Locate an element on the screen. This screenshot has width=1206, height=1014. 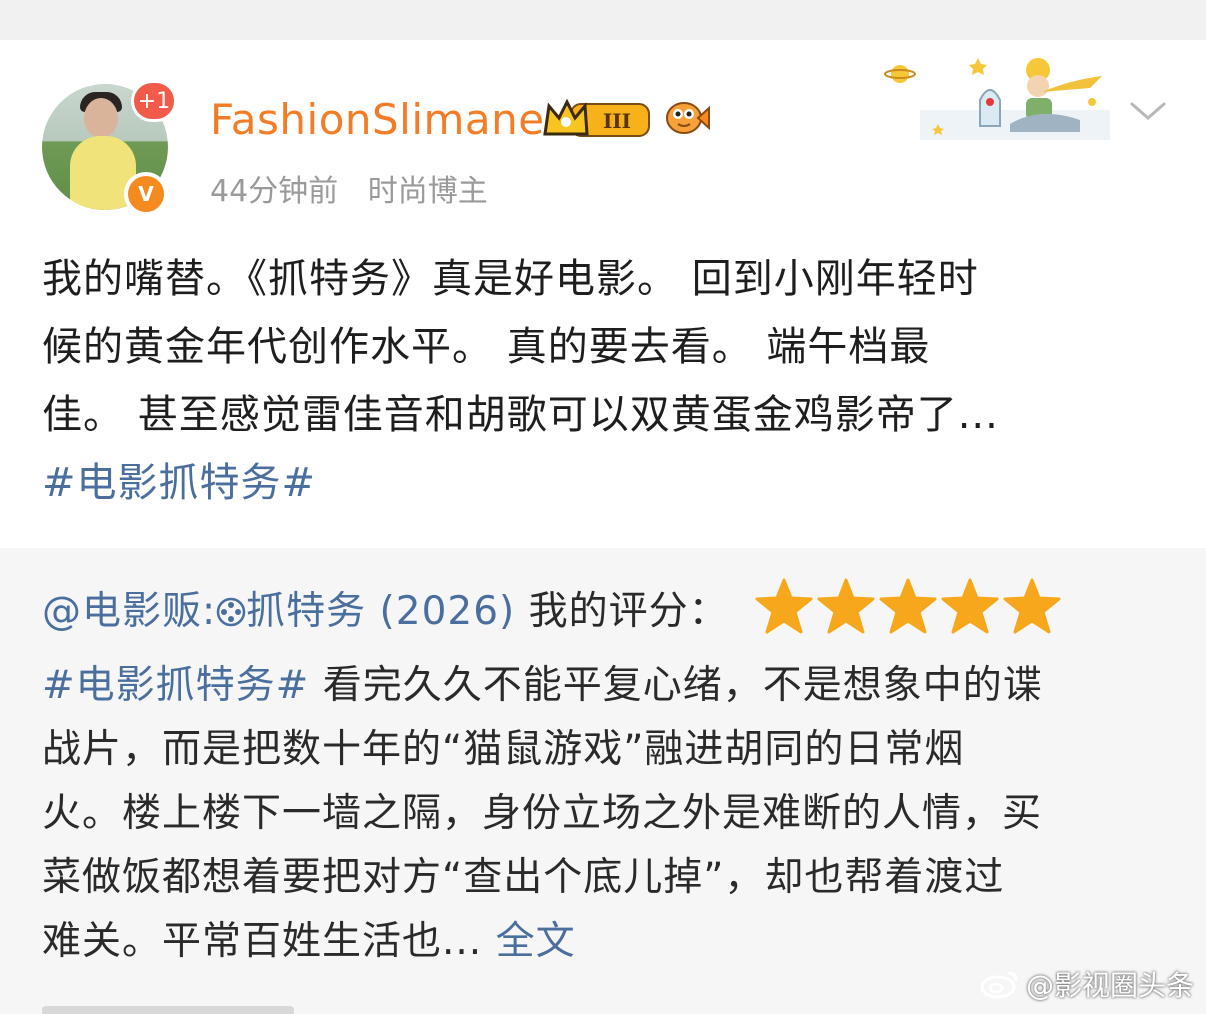
repost-line: 火。楼上楼下一墙之隔，身份立场之外是难断的人情，买 is located at coordinates (542, 813).